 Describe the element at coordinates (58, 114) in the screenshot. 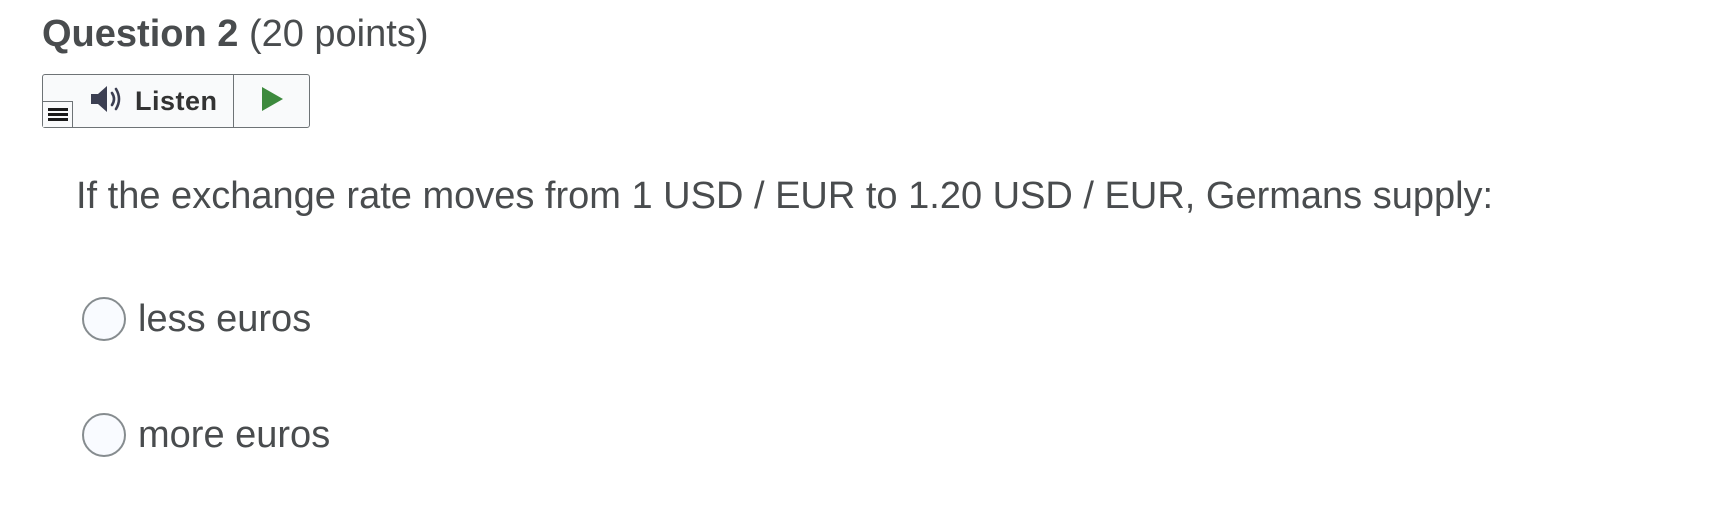

I see `menu-icon` at that location.